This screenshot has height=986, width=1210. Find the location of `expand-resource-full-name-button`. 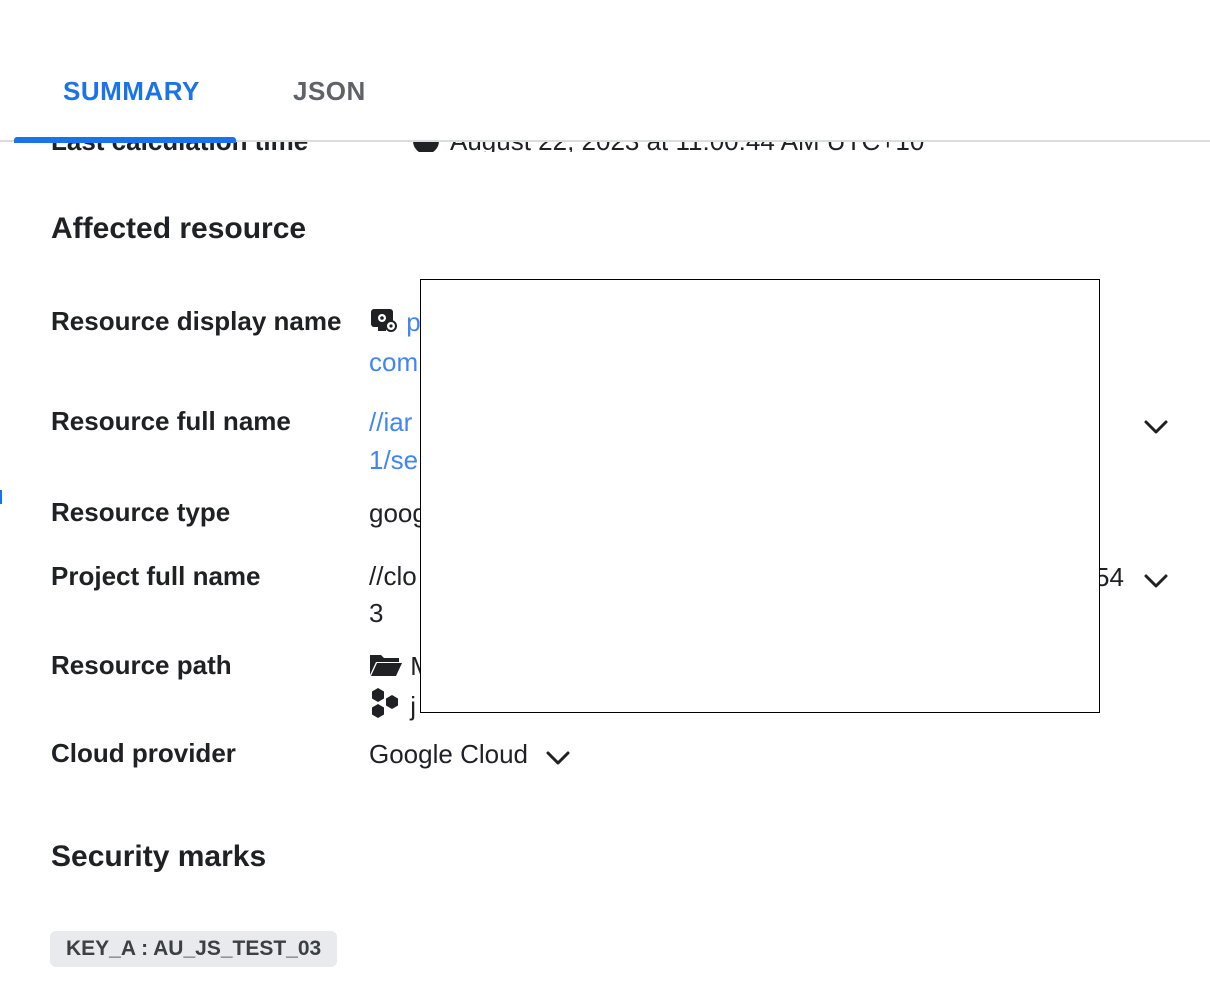

expand-resource-full-name-button is located at coordinates (1156, 427).